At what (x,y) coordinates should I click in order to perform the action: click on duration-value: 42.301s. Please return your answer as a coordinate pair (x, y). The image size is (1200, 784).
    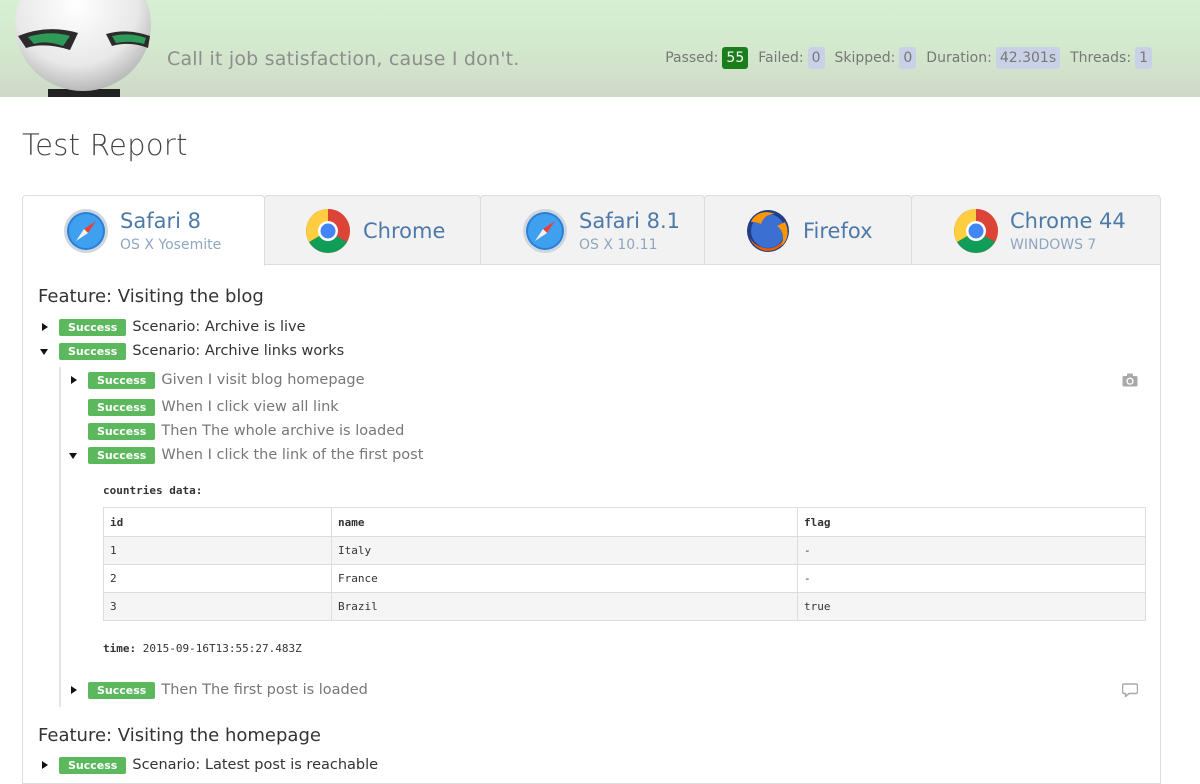
    Looking at the image, I should click on (1028, 58).